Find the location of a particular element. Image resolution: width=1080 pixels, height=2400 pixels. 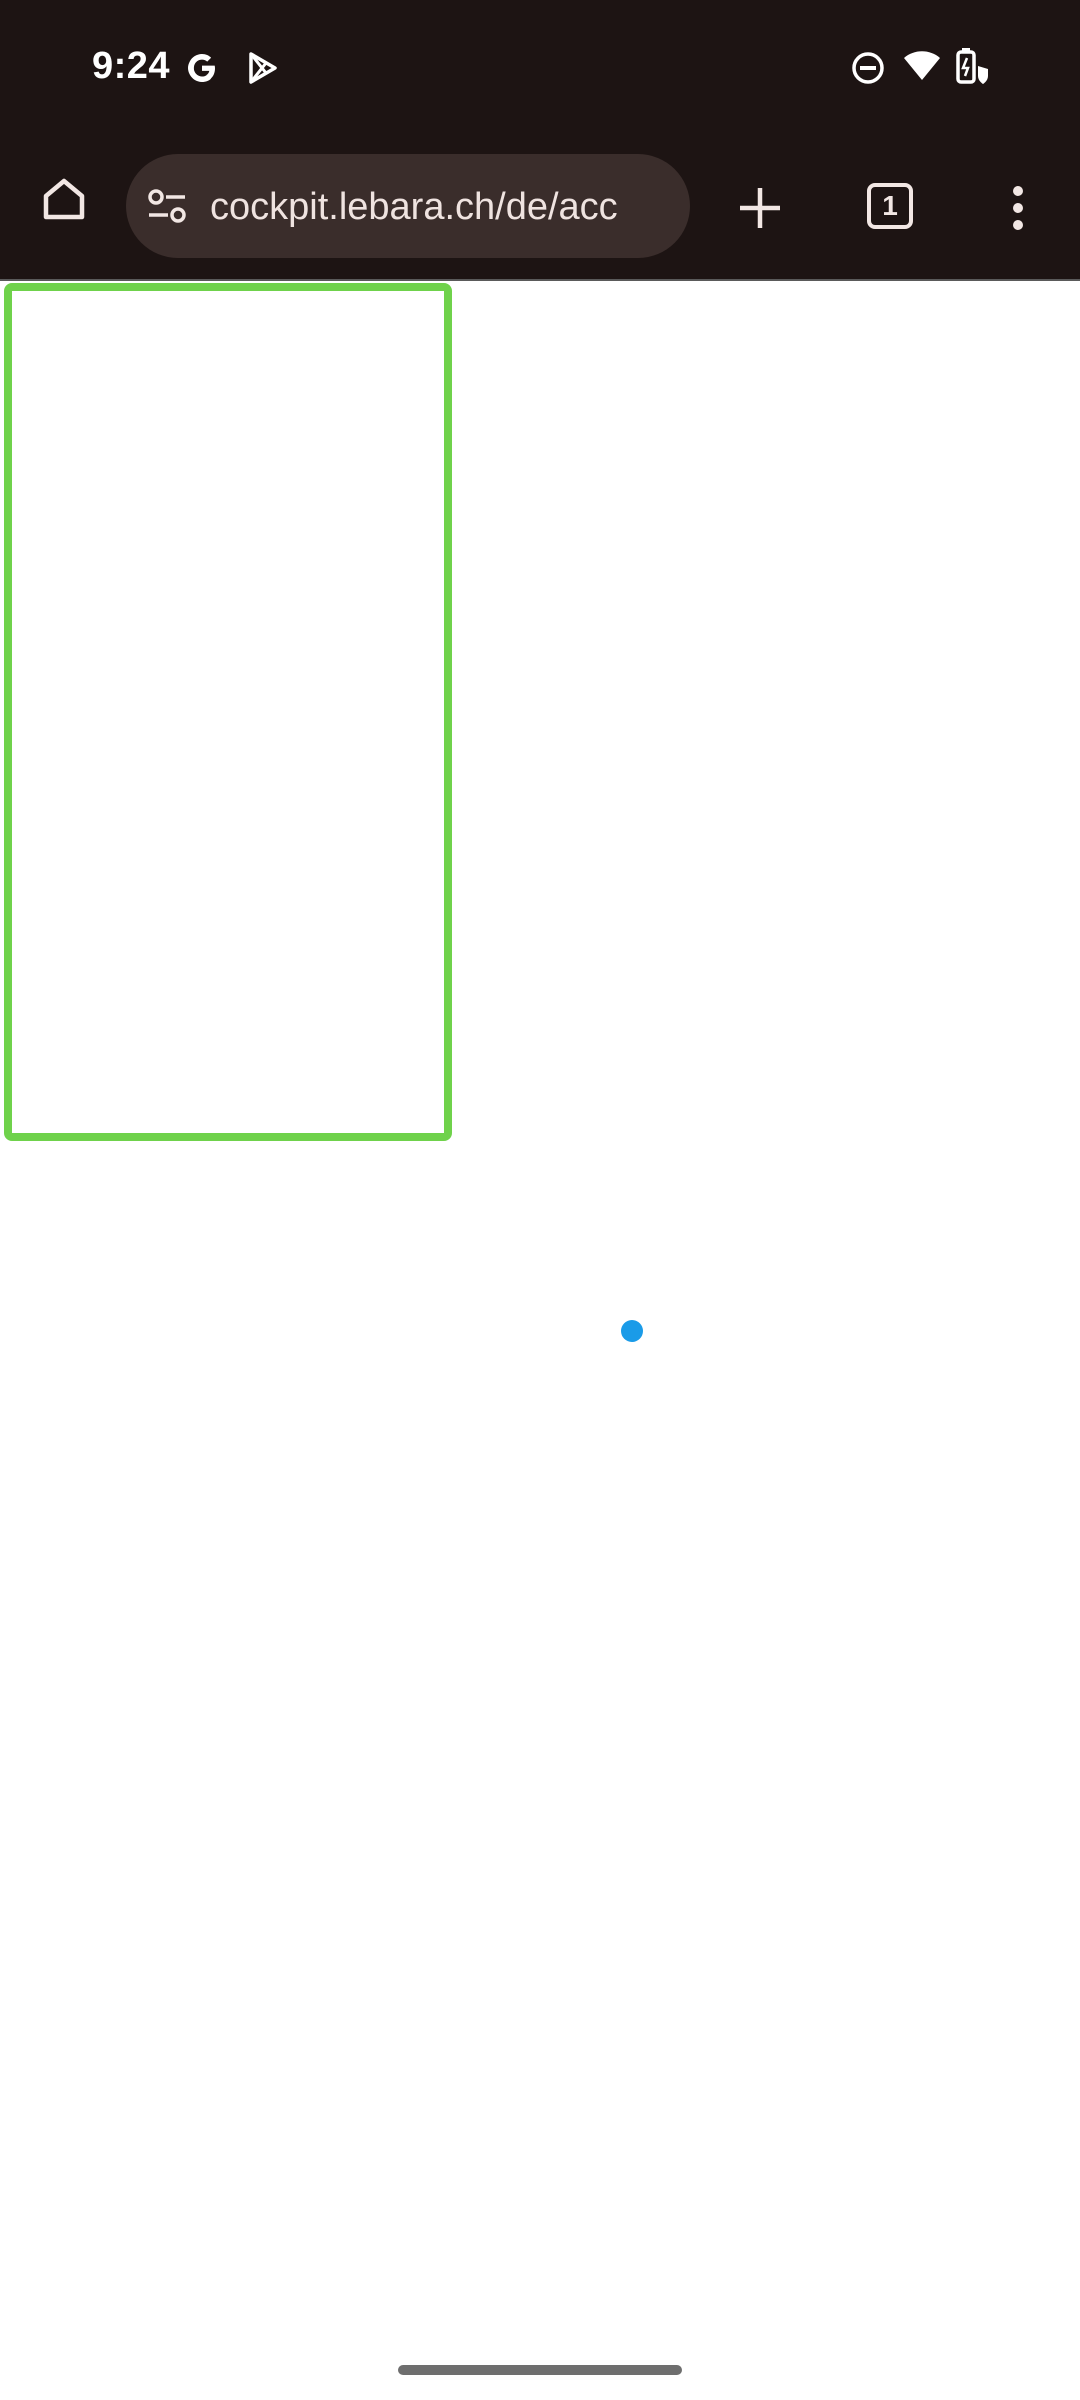

gesture-nav-handle is located at coordinates (540, 2370).